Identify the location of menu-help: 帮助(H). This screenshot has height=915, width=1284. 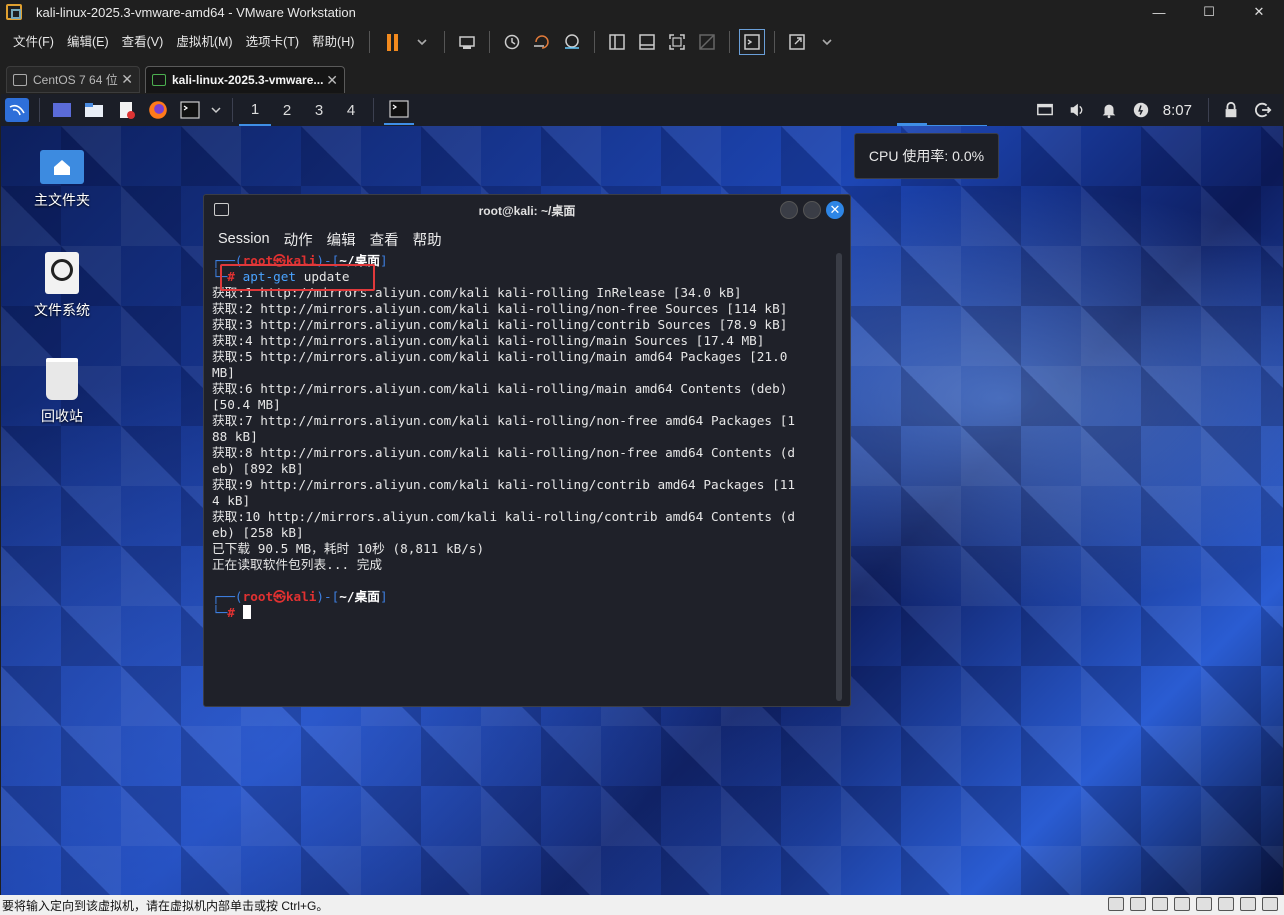
(334, 42).